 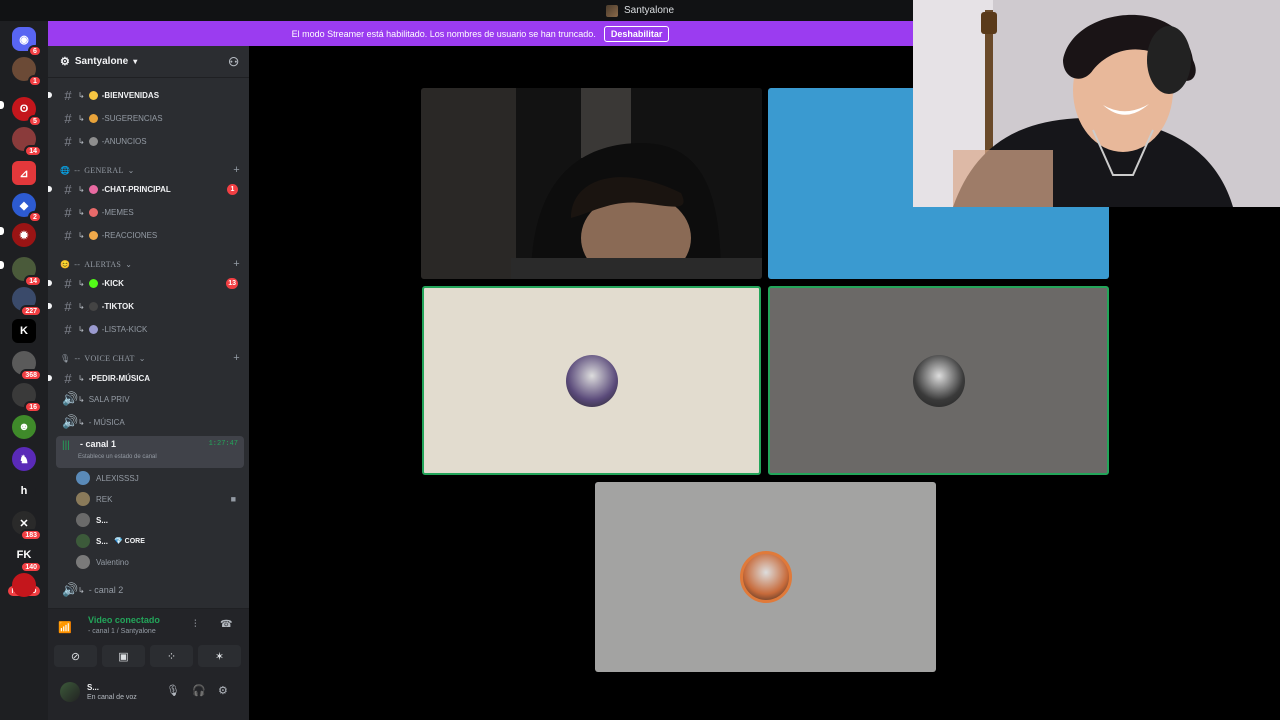 I want to click on discord-home-icon: ◉ 6, so click(x=27, y=42).